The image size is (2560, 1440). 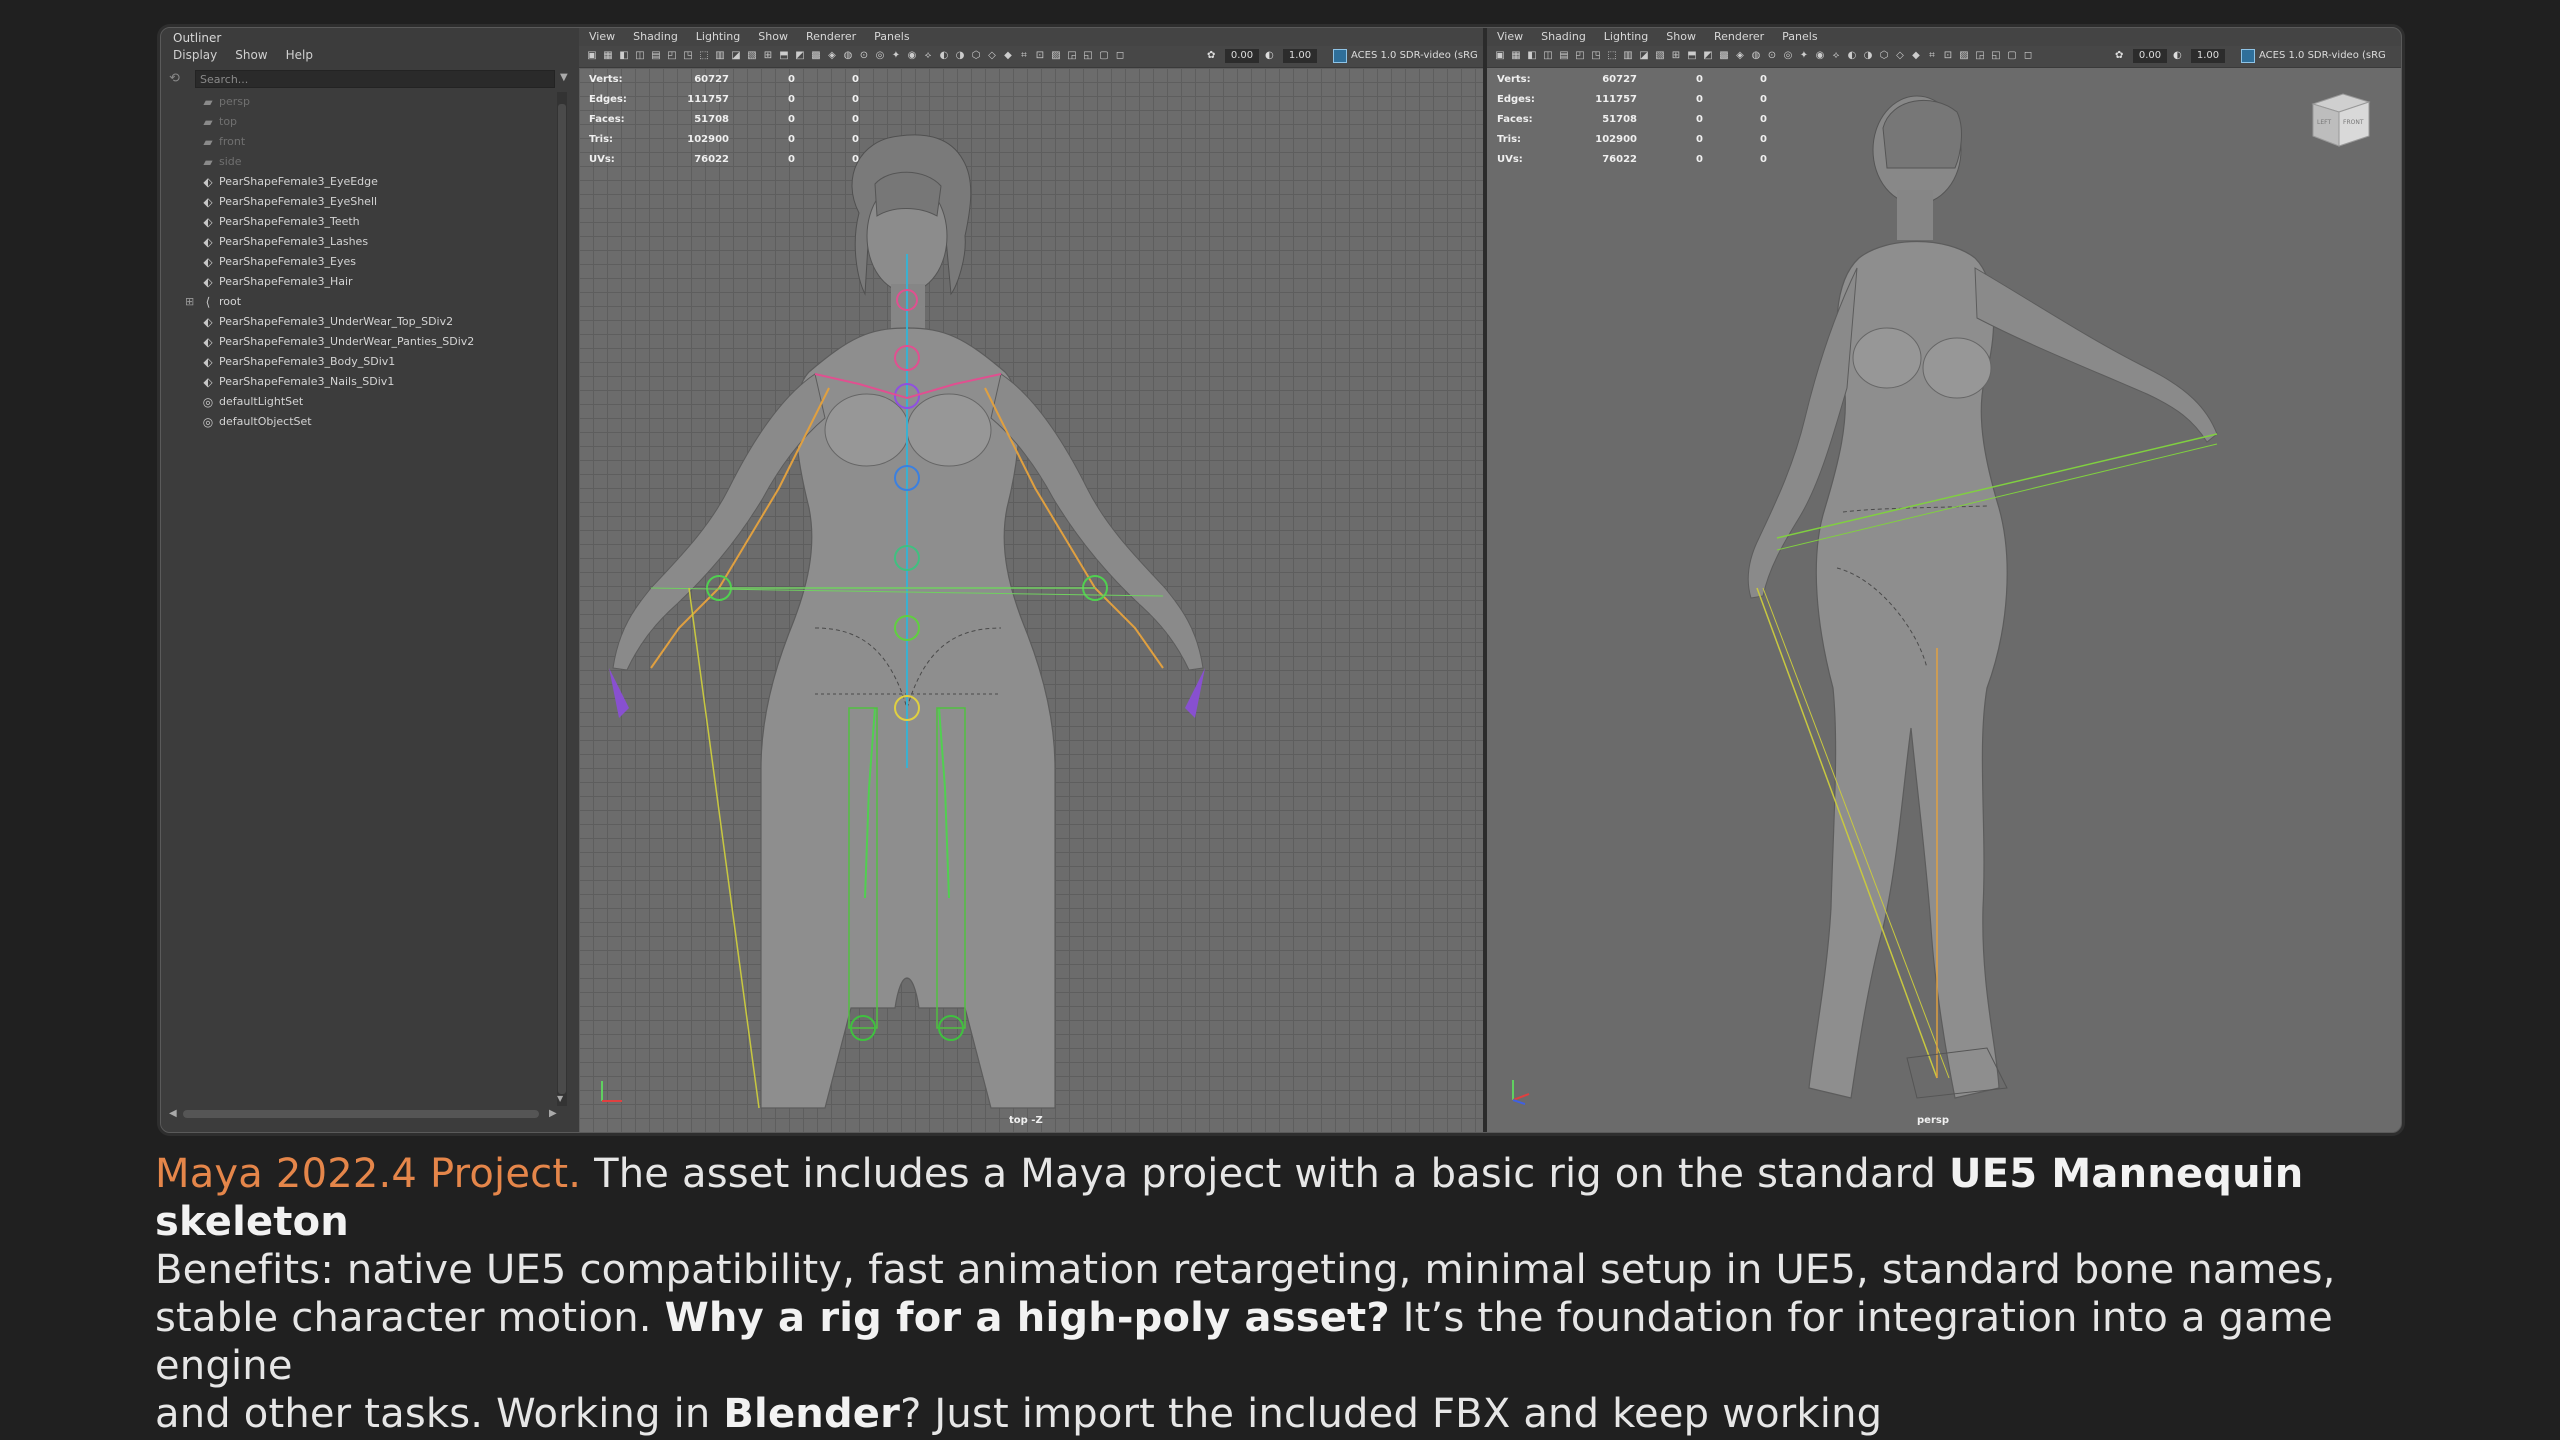 What do you see at coordinates (1532, 56) in the screenshot?
I see `toolbar-tool-icon: ◧` at bounding box center [1532, 56].